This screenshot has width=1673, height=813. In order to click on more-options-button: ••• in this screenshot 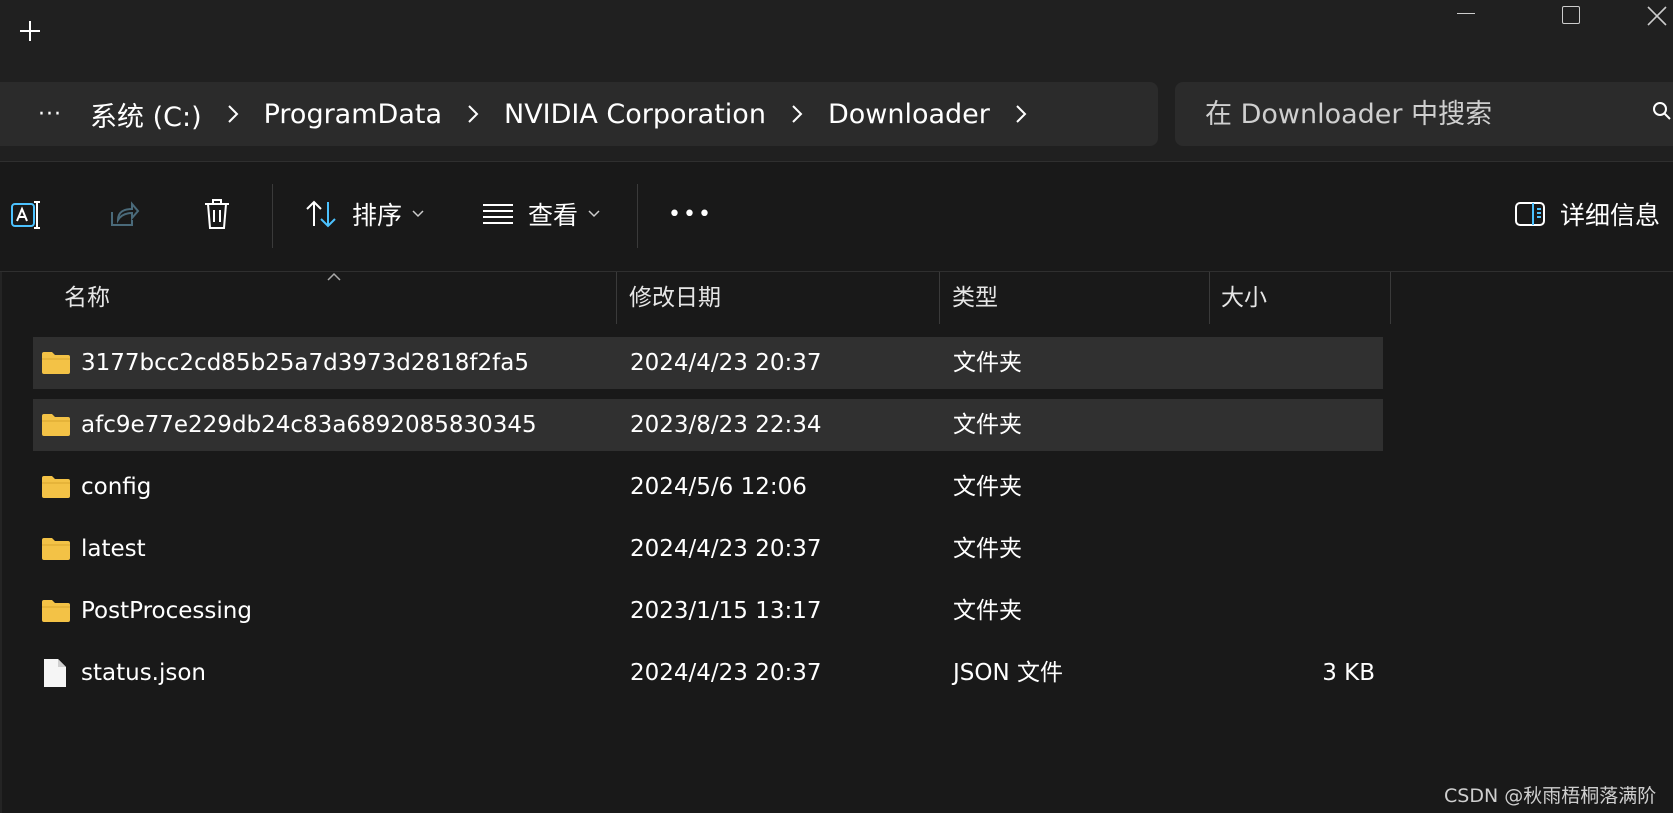, I will do `click(690, 214)`.